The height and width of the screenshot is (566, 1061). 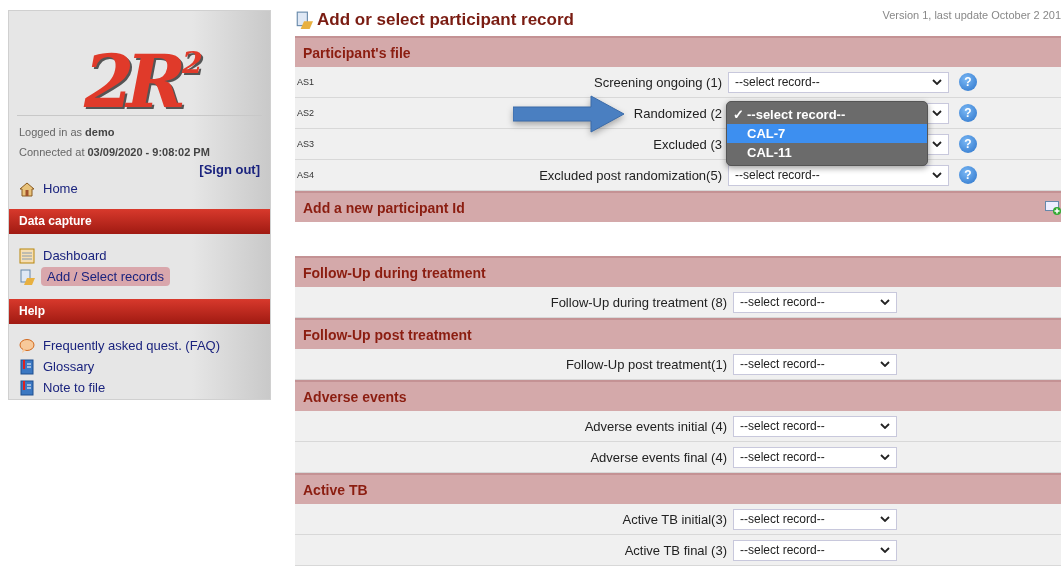 What do you see at coordinates (658, 457) in the screenshot?
I see `field-label: Adverse events final (4)` at bounding box center [658, 457].